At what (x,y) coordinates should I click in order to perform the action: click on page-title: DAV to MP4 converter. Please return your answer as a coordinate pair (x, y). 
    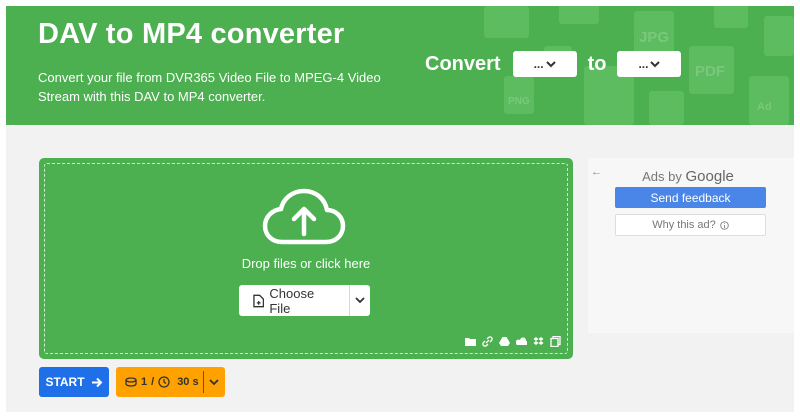
    Looking at the image, I should click on (191, 34).